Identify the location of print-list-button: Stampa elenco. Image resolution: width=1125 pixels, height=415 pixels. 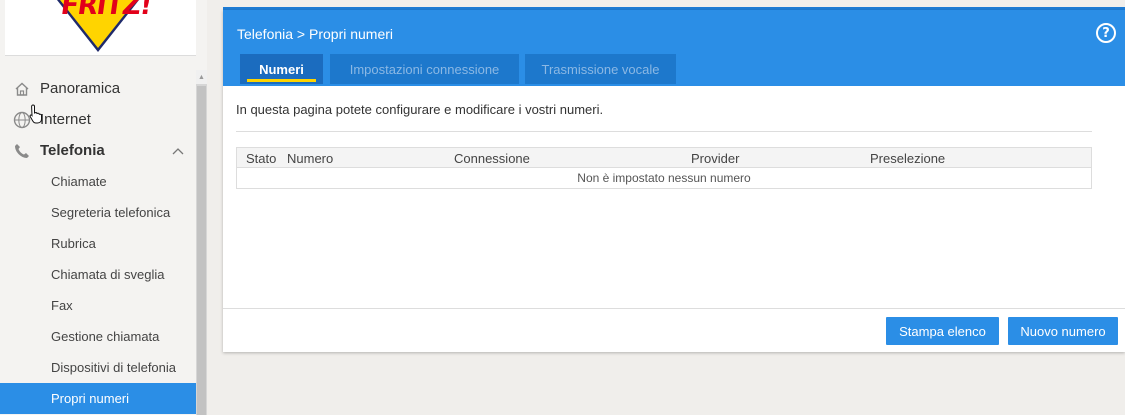
(942, 331).